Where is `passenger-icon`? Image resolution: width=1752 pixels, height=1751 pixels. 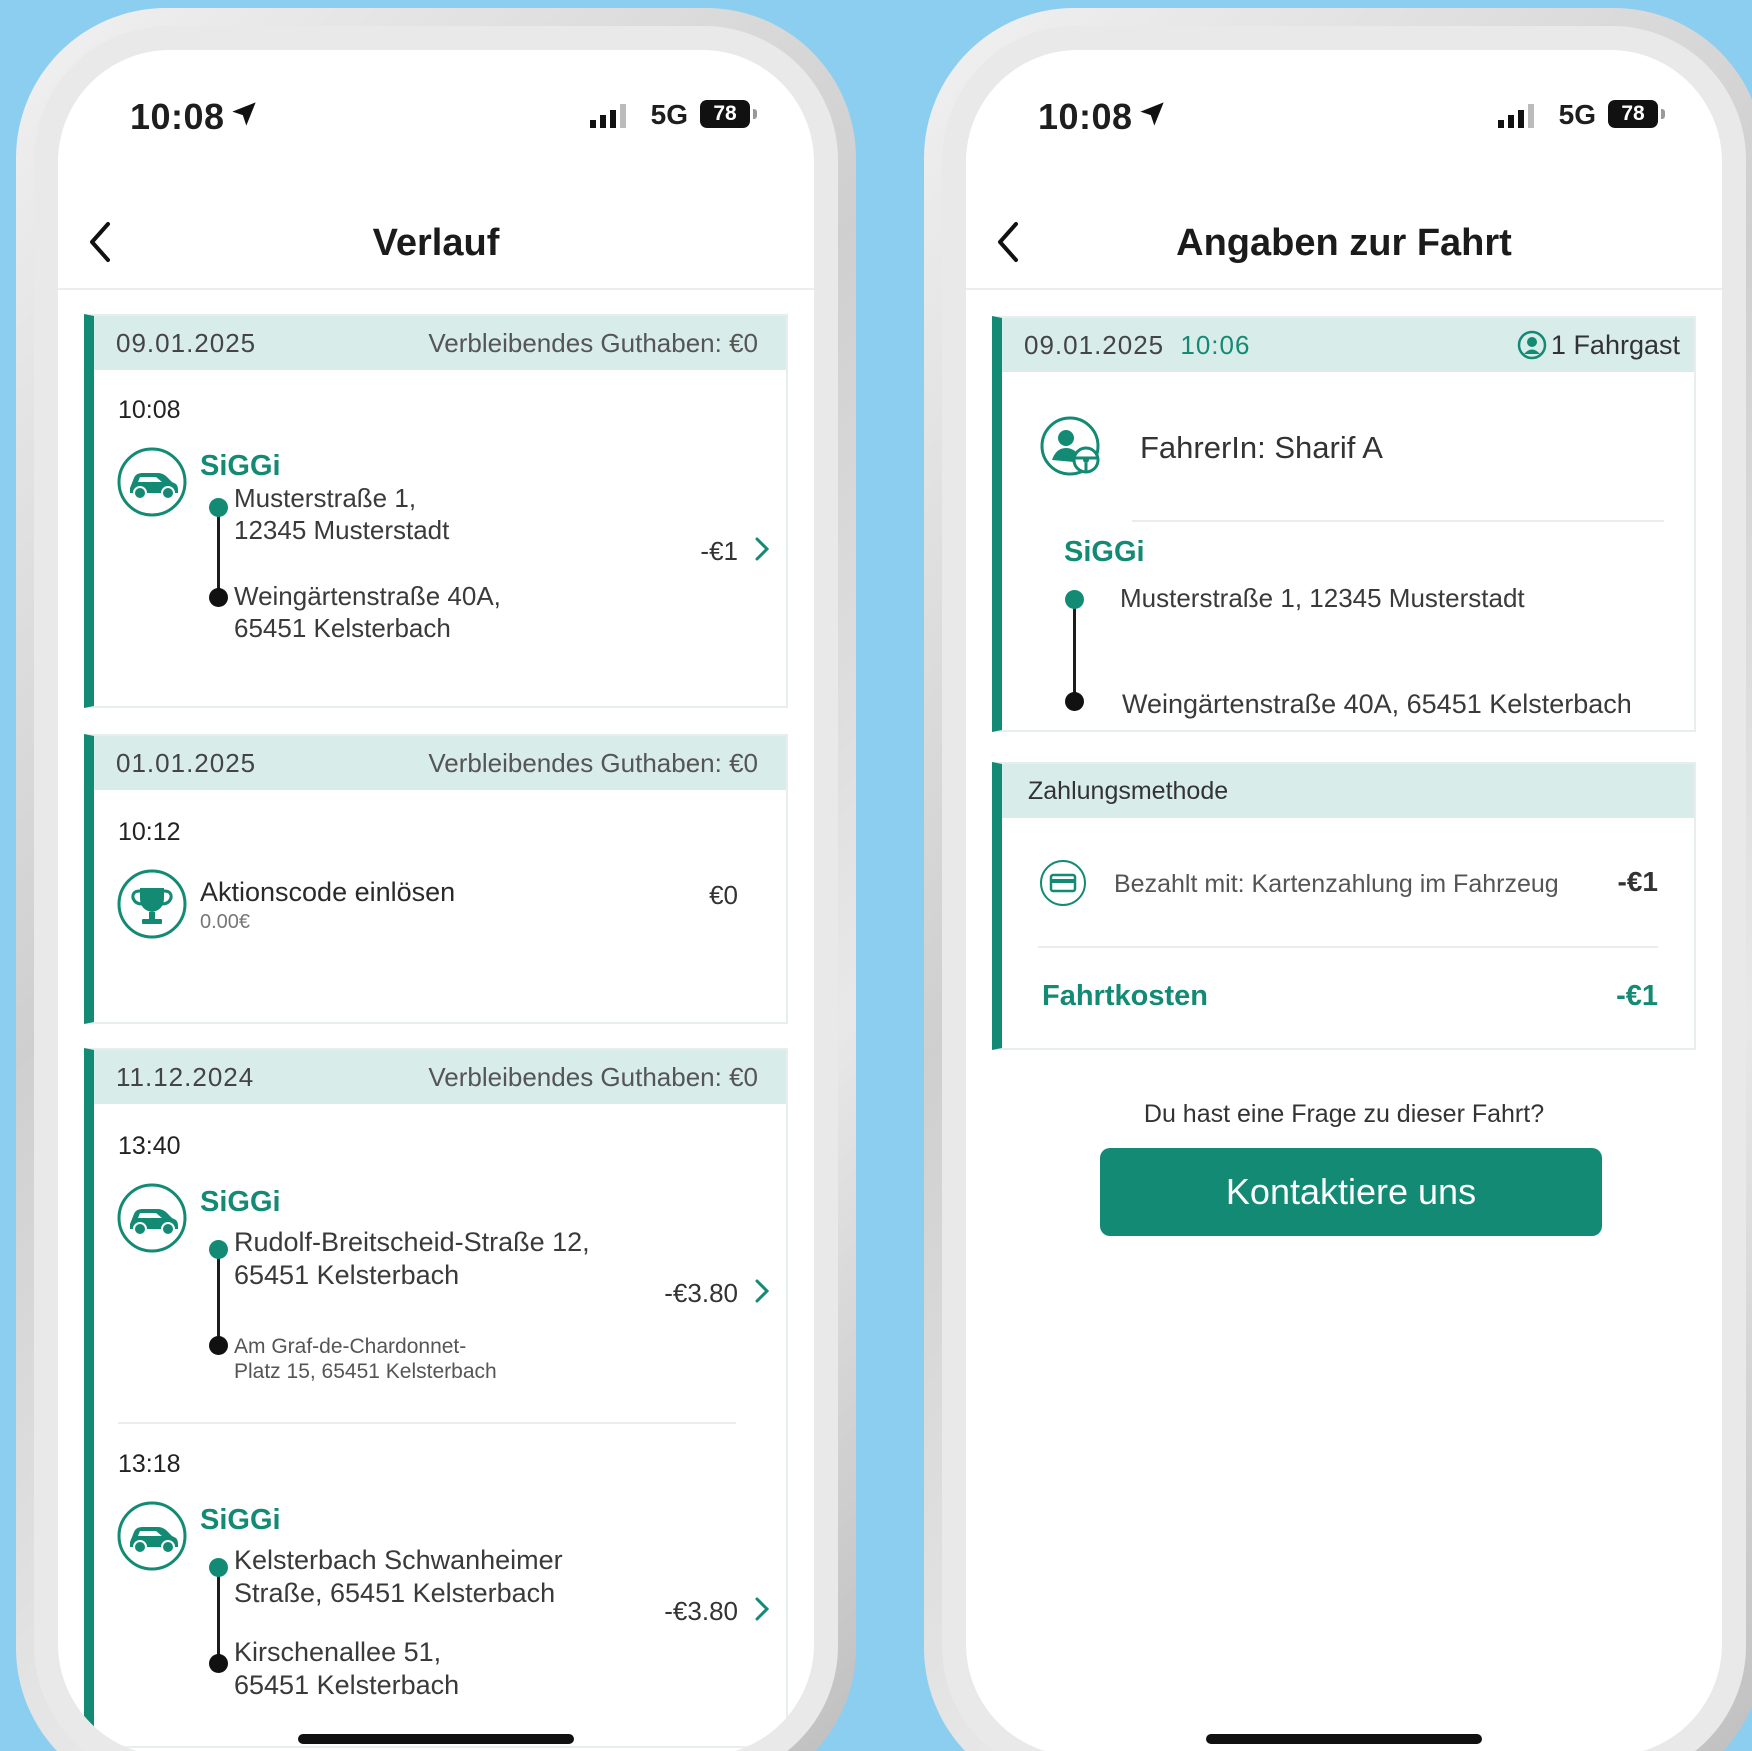
passenger-icon is located at coordinates (1532, 345).